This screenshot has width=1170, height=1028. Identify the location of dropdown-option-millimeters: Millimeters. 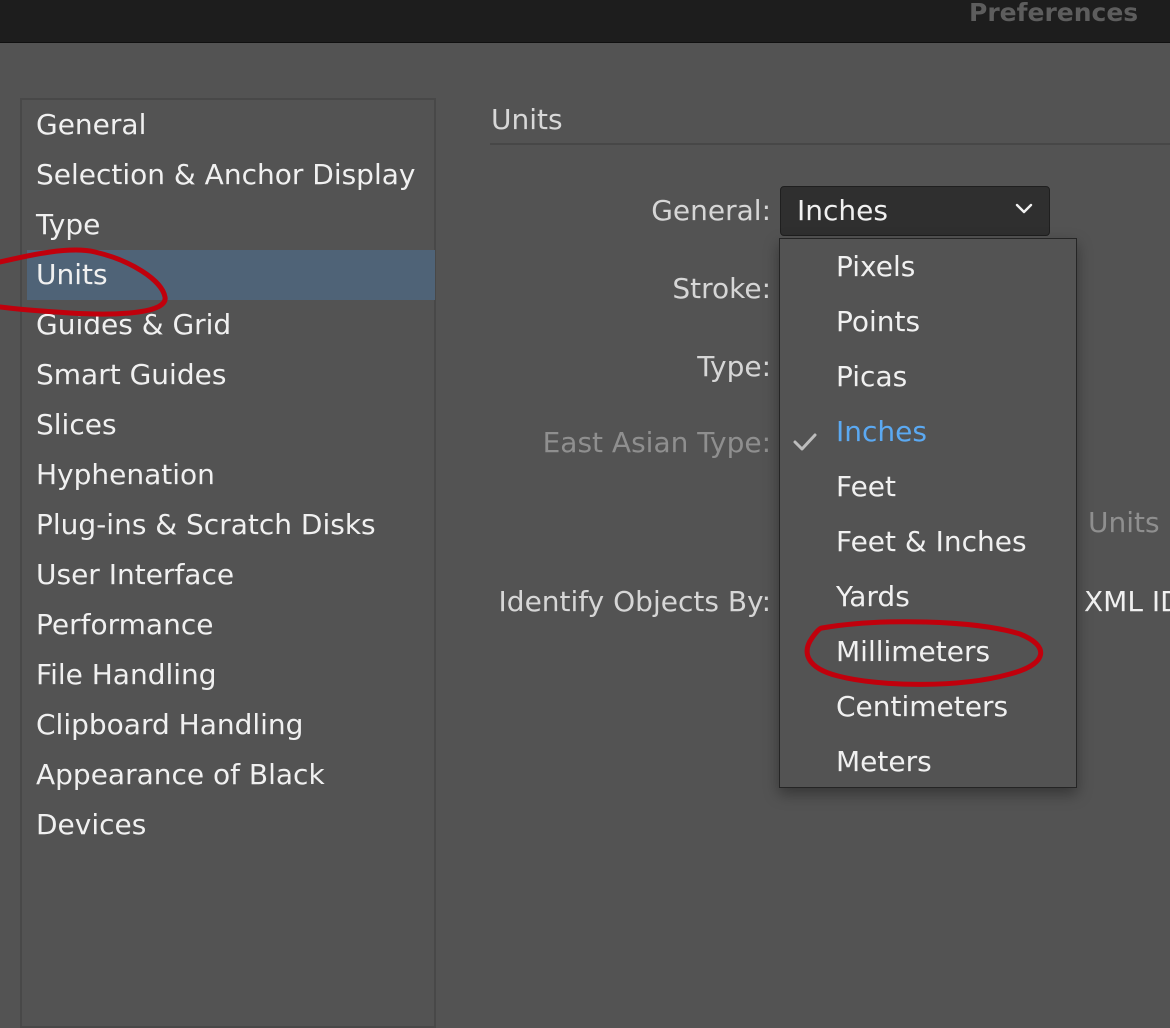
(928, 651).